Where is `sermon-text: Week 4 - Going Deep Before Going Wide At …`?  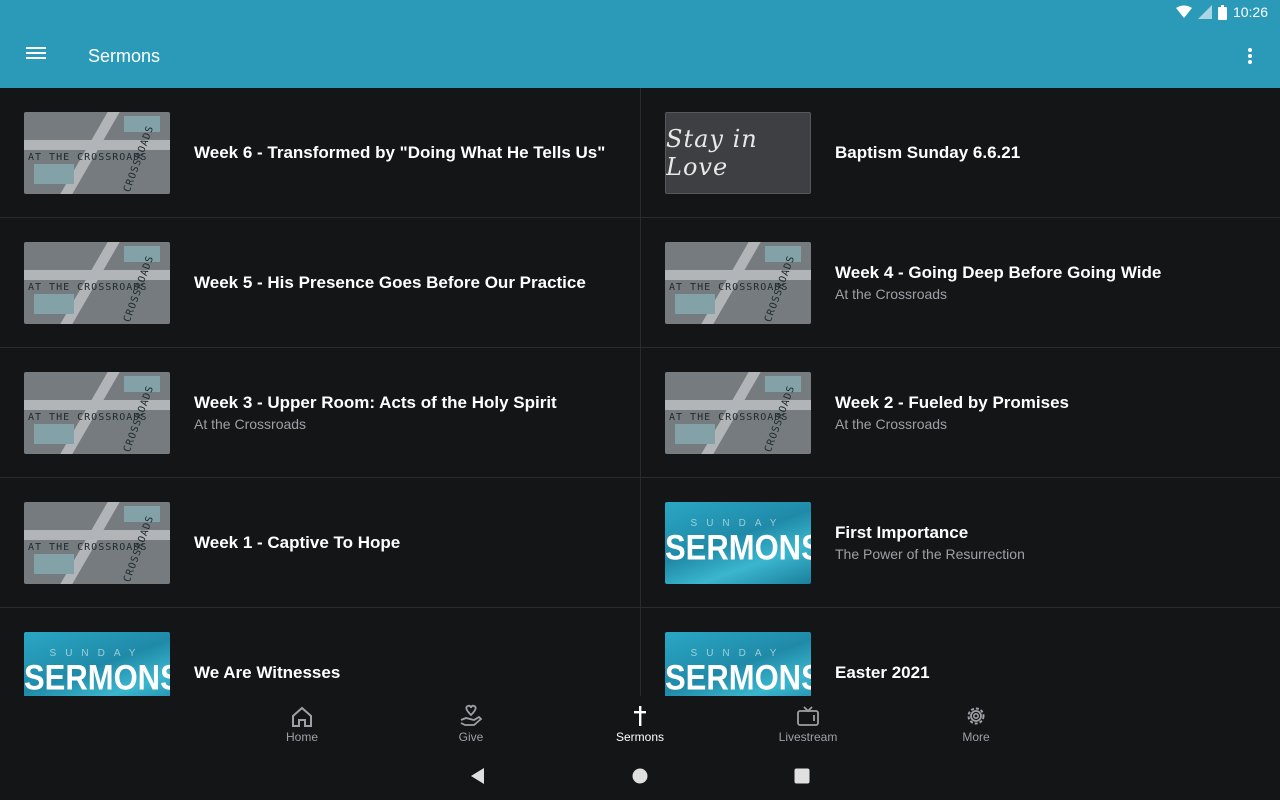 sermon-text: Week 4 - Going Deep Before Going Wide At … is located at coordinates (1048, 283).